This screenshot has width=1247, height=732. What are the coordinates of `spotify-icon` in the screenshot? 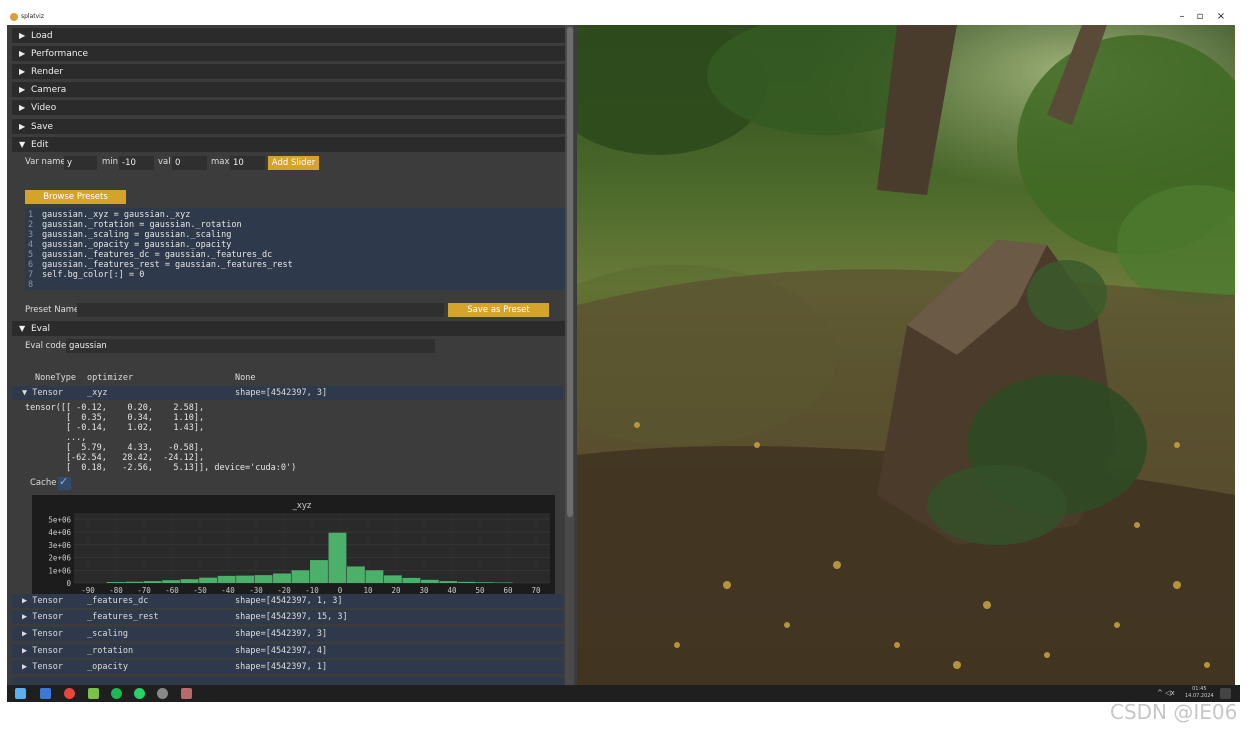 It's located at (116, 693).